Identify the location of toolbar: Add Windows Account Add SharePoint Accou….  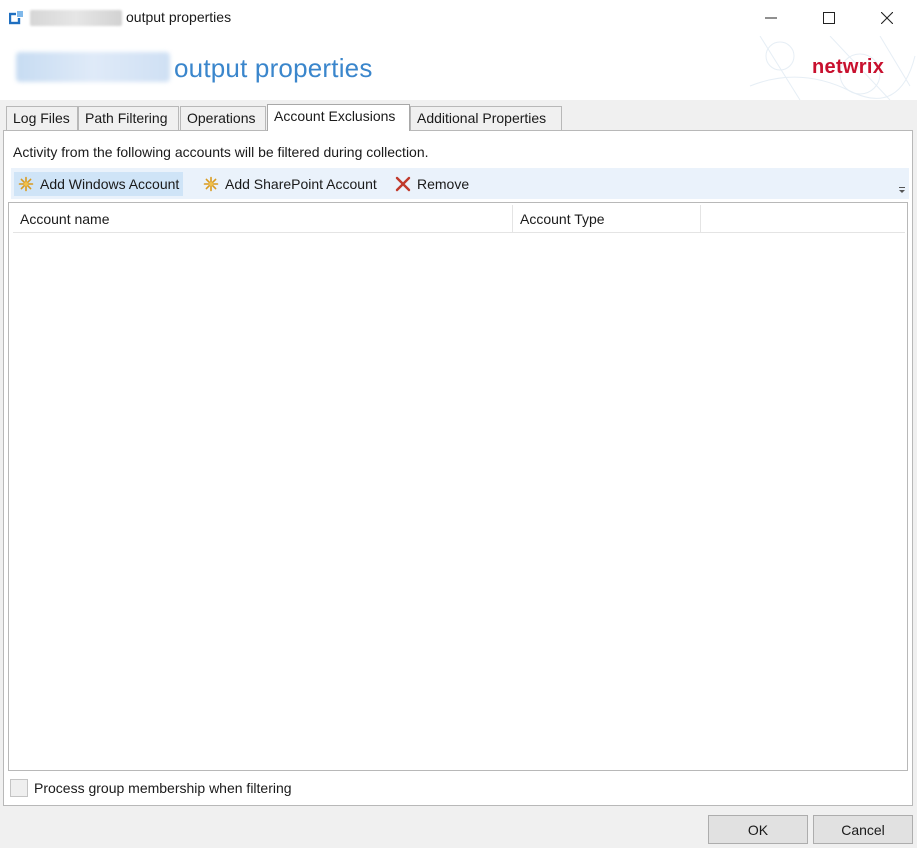
(460, 183).